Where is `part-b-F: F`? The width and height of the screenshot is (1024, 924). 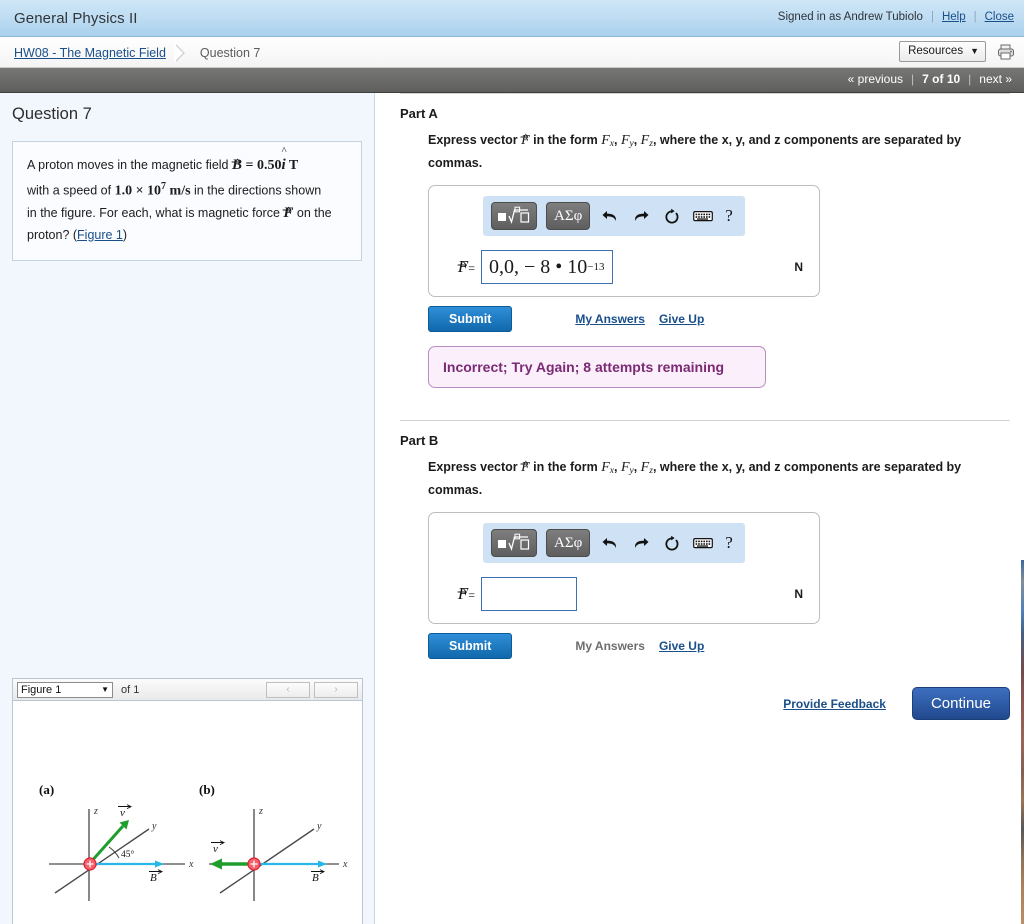 part-b-F: F is located at coordinates (525, 467).